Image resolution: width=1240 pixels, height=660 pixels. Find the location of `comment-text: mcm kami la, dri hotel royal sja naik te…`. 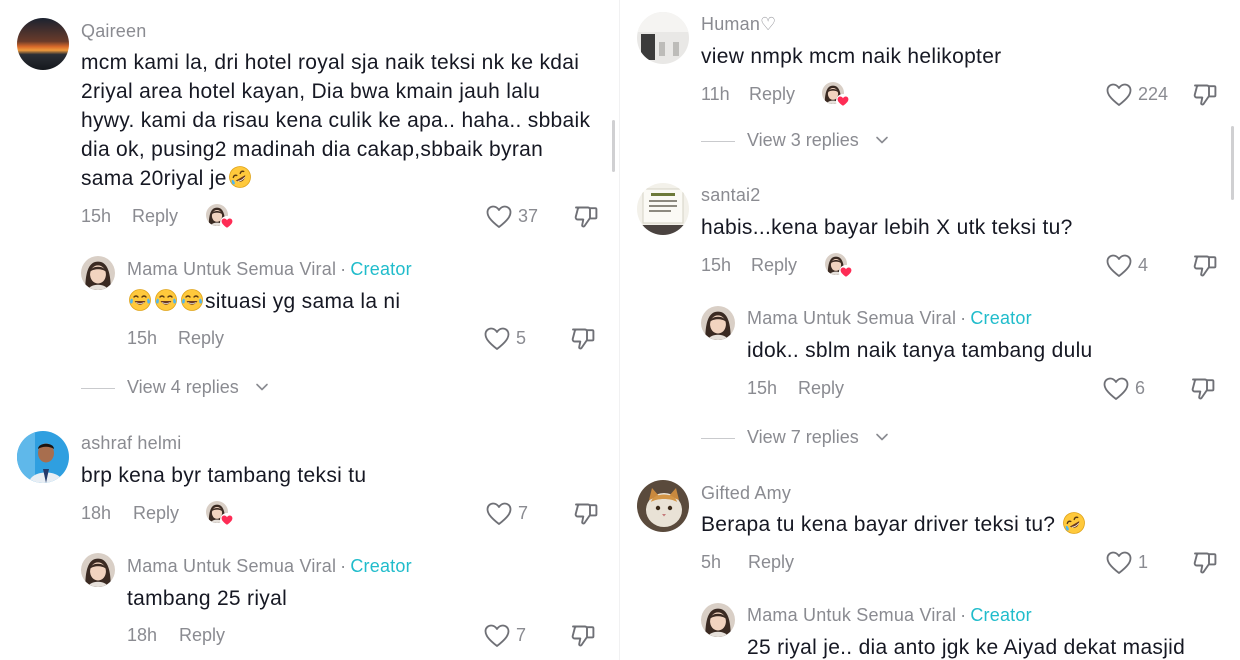

comment-text: mcm kami la, dri hotel royal sja naik te… is located at coordinates (336, 120).